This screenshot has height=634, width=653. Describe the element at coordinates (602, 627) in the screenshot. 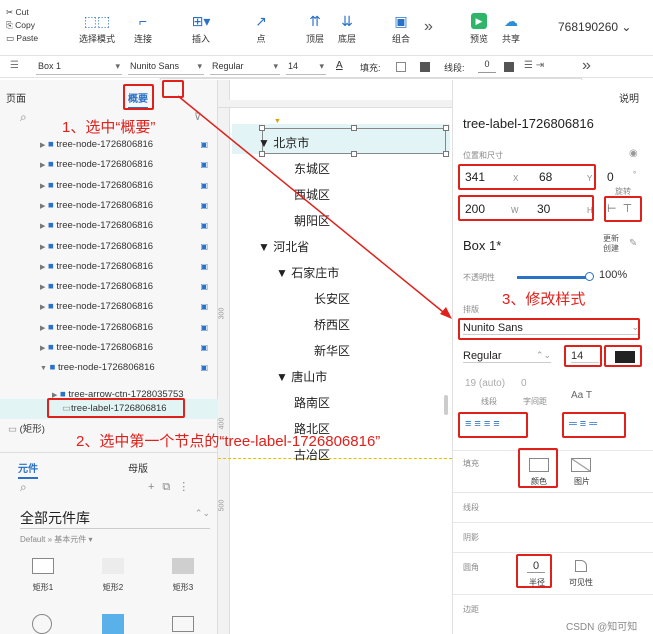

I see `watermark: CSDN @知可知` at that location.